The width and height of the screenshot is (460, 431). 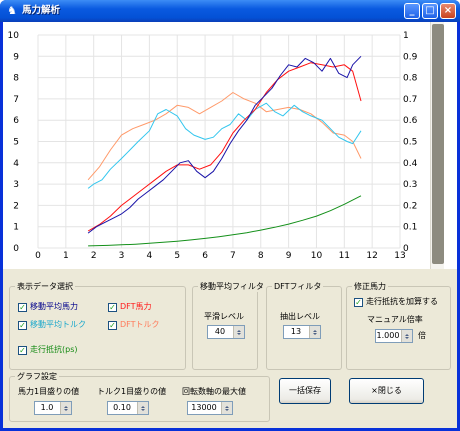 What do you see at coordinates (399, 256) in the screenshot?
I see `x-tick-label: 13` at bounding box center [399, 256].